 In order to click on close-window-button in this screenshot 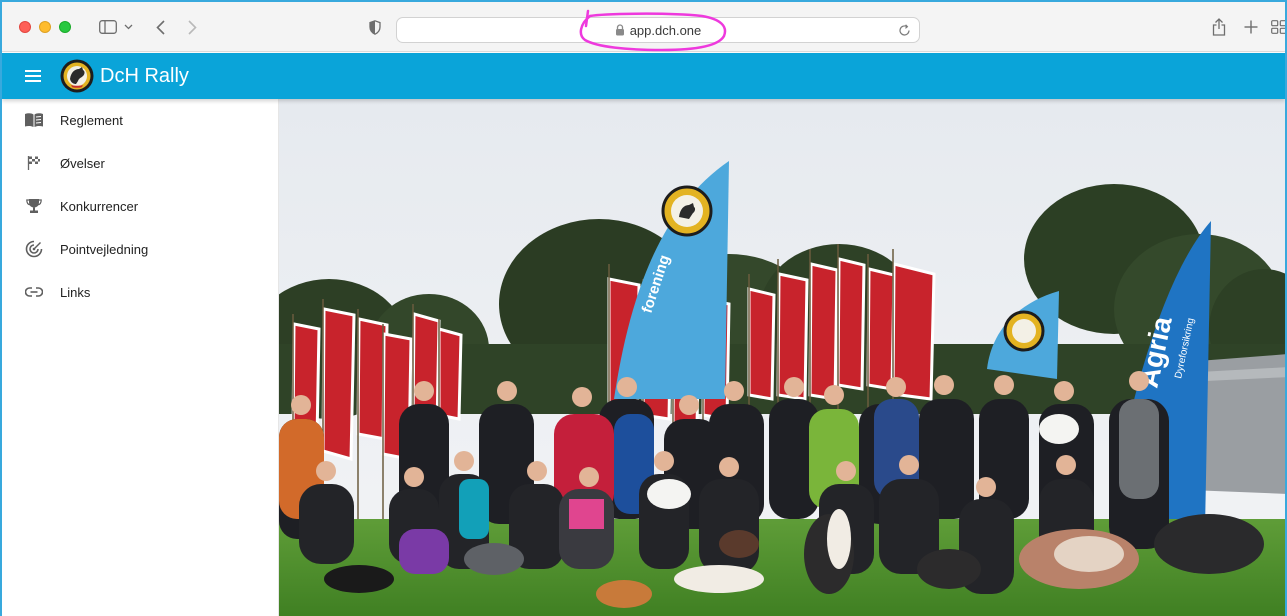, I will do `click(25, 27)`.